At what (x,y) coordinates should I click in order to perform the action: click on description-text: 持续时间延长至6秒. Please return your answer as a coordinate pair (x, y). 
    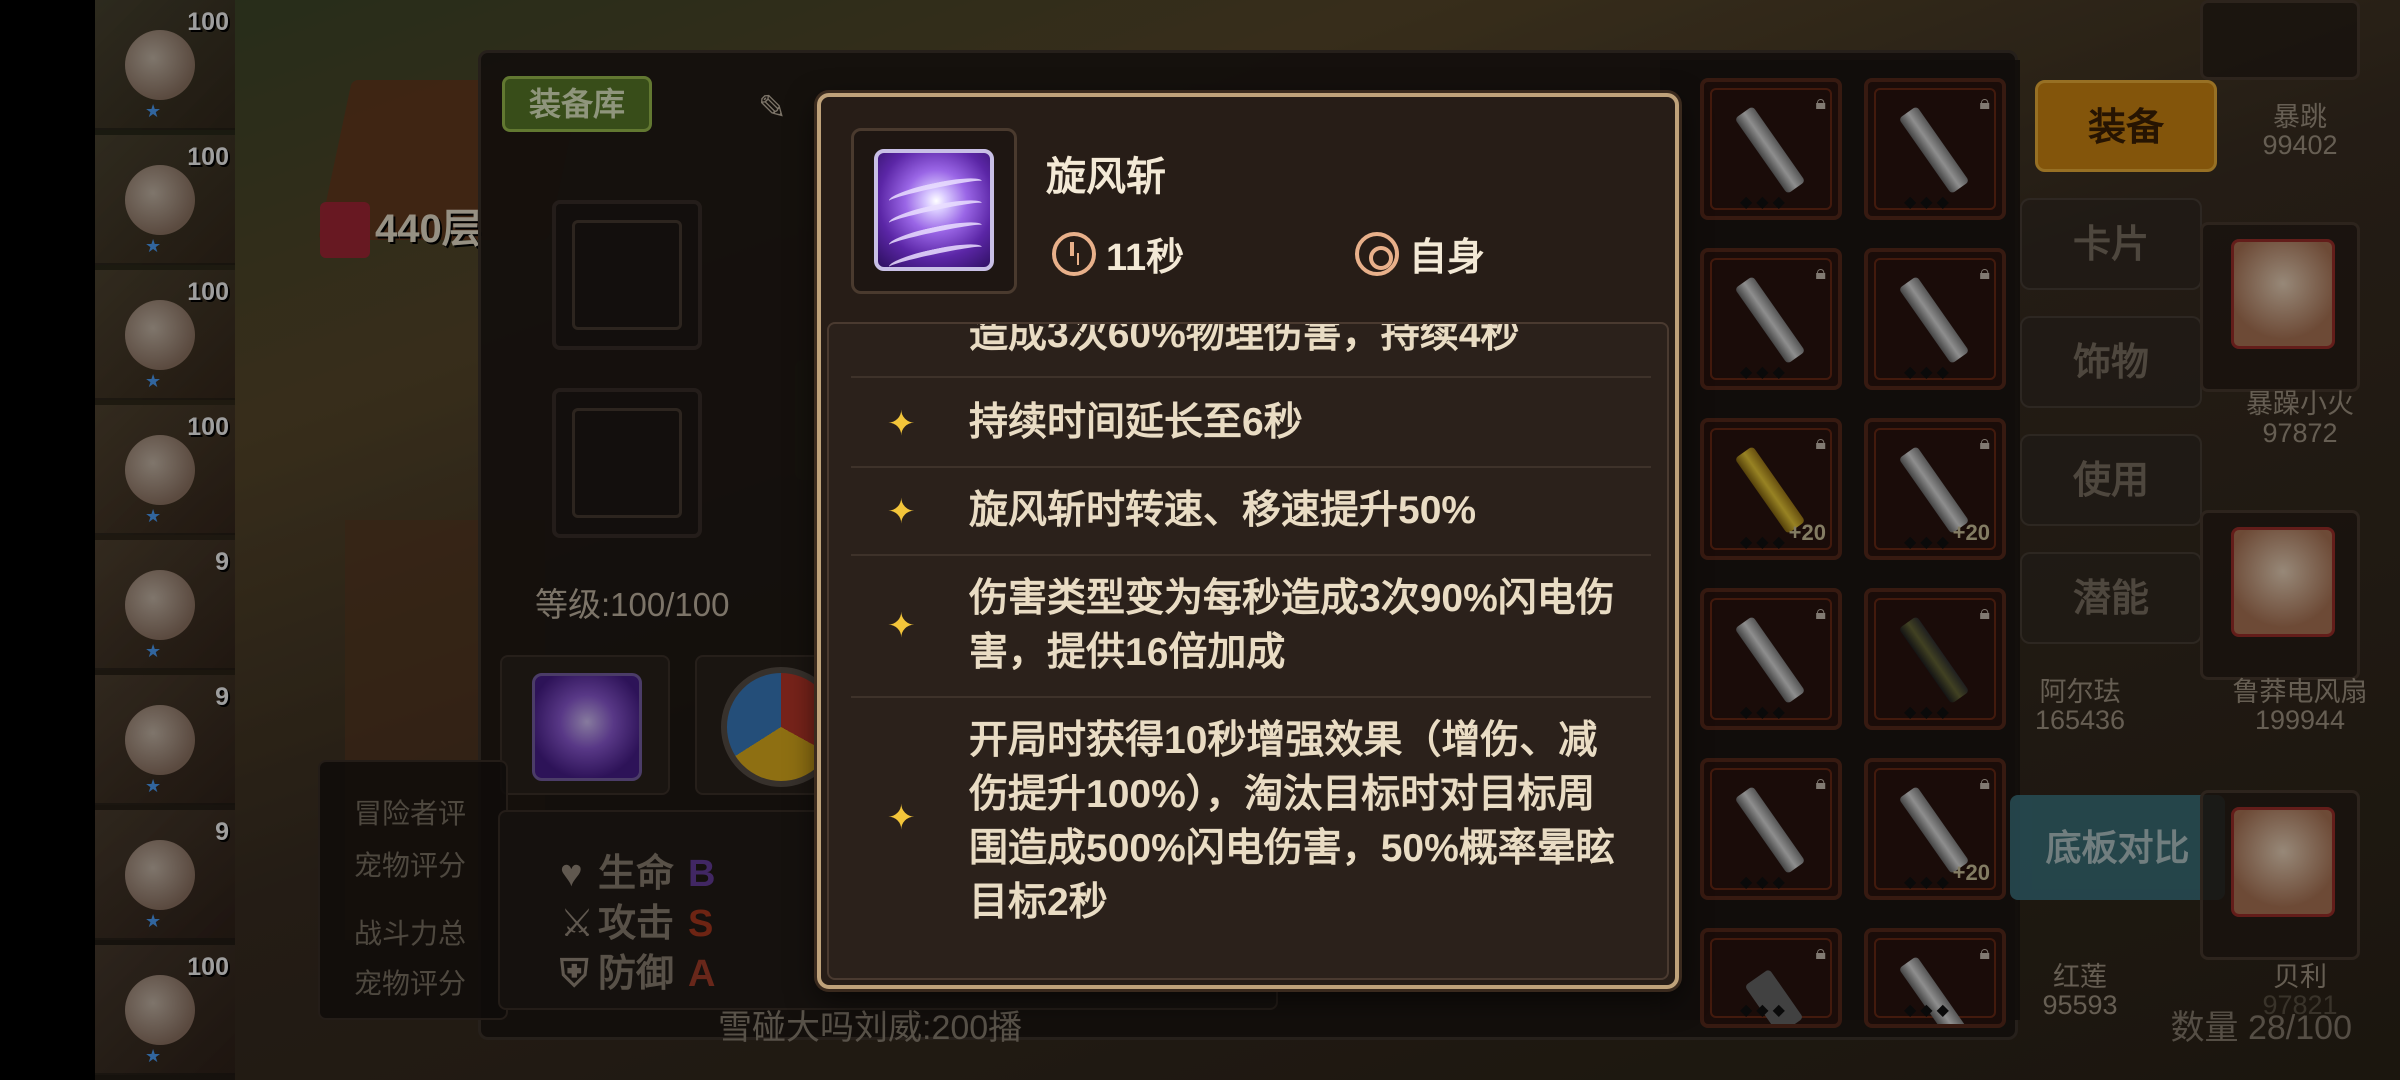
    Looking at the image, I should click on (1136, 422).